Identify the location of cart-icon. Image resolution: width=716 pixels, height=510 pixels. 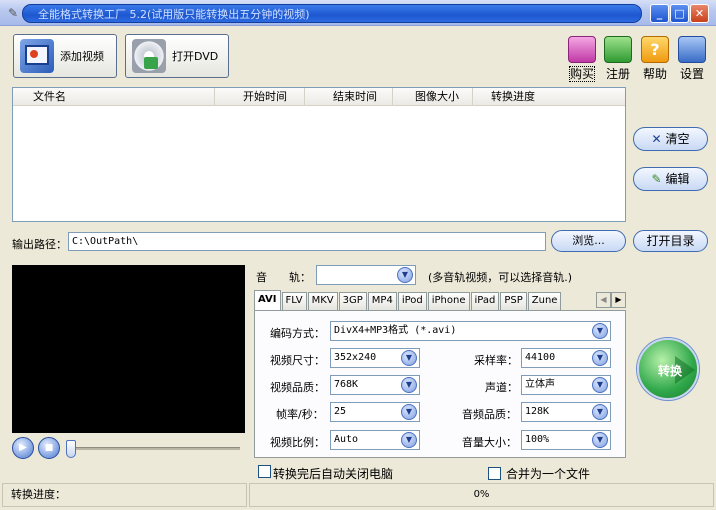
(582, 49).